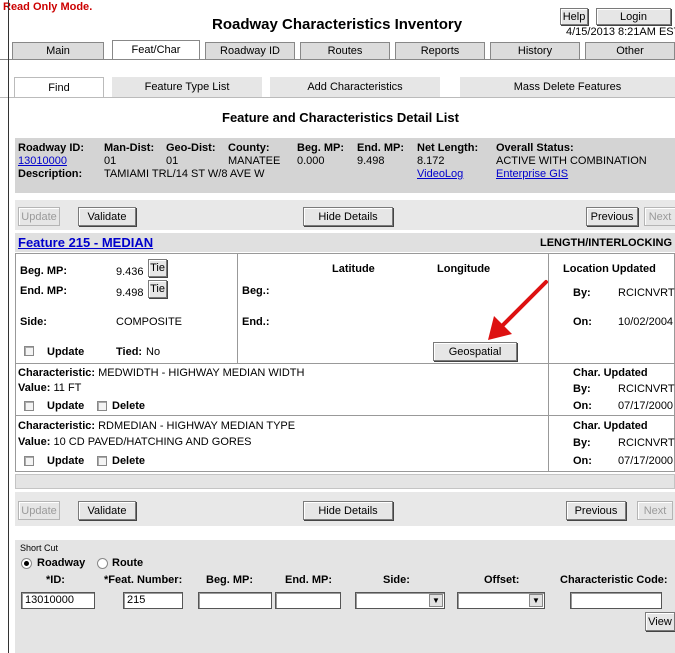 The height and width of the screenshot is (653, 675). Describe the element at coordinates (197, 426) in the screenshot. I see `char2-value: RDMEDIAN - HIGHWAY MEDIAN TYPE` at that location.